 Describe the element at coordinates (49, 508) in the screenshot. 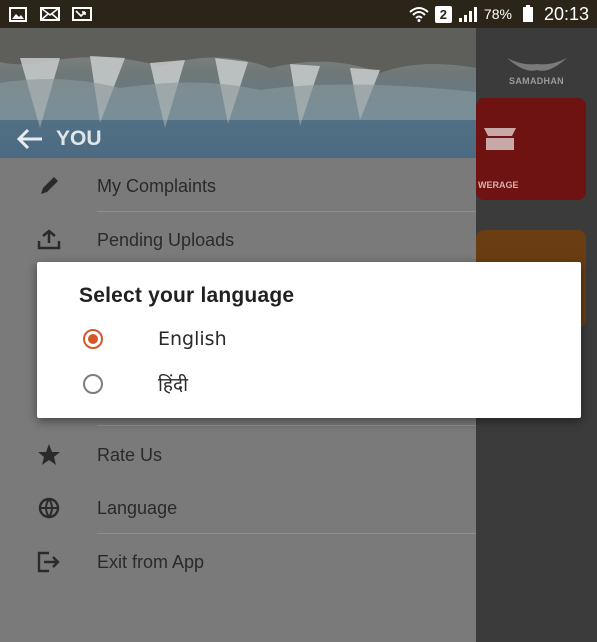

I see `globe-icon` at that location.